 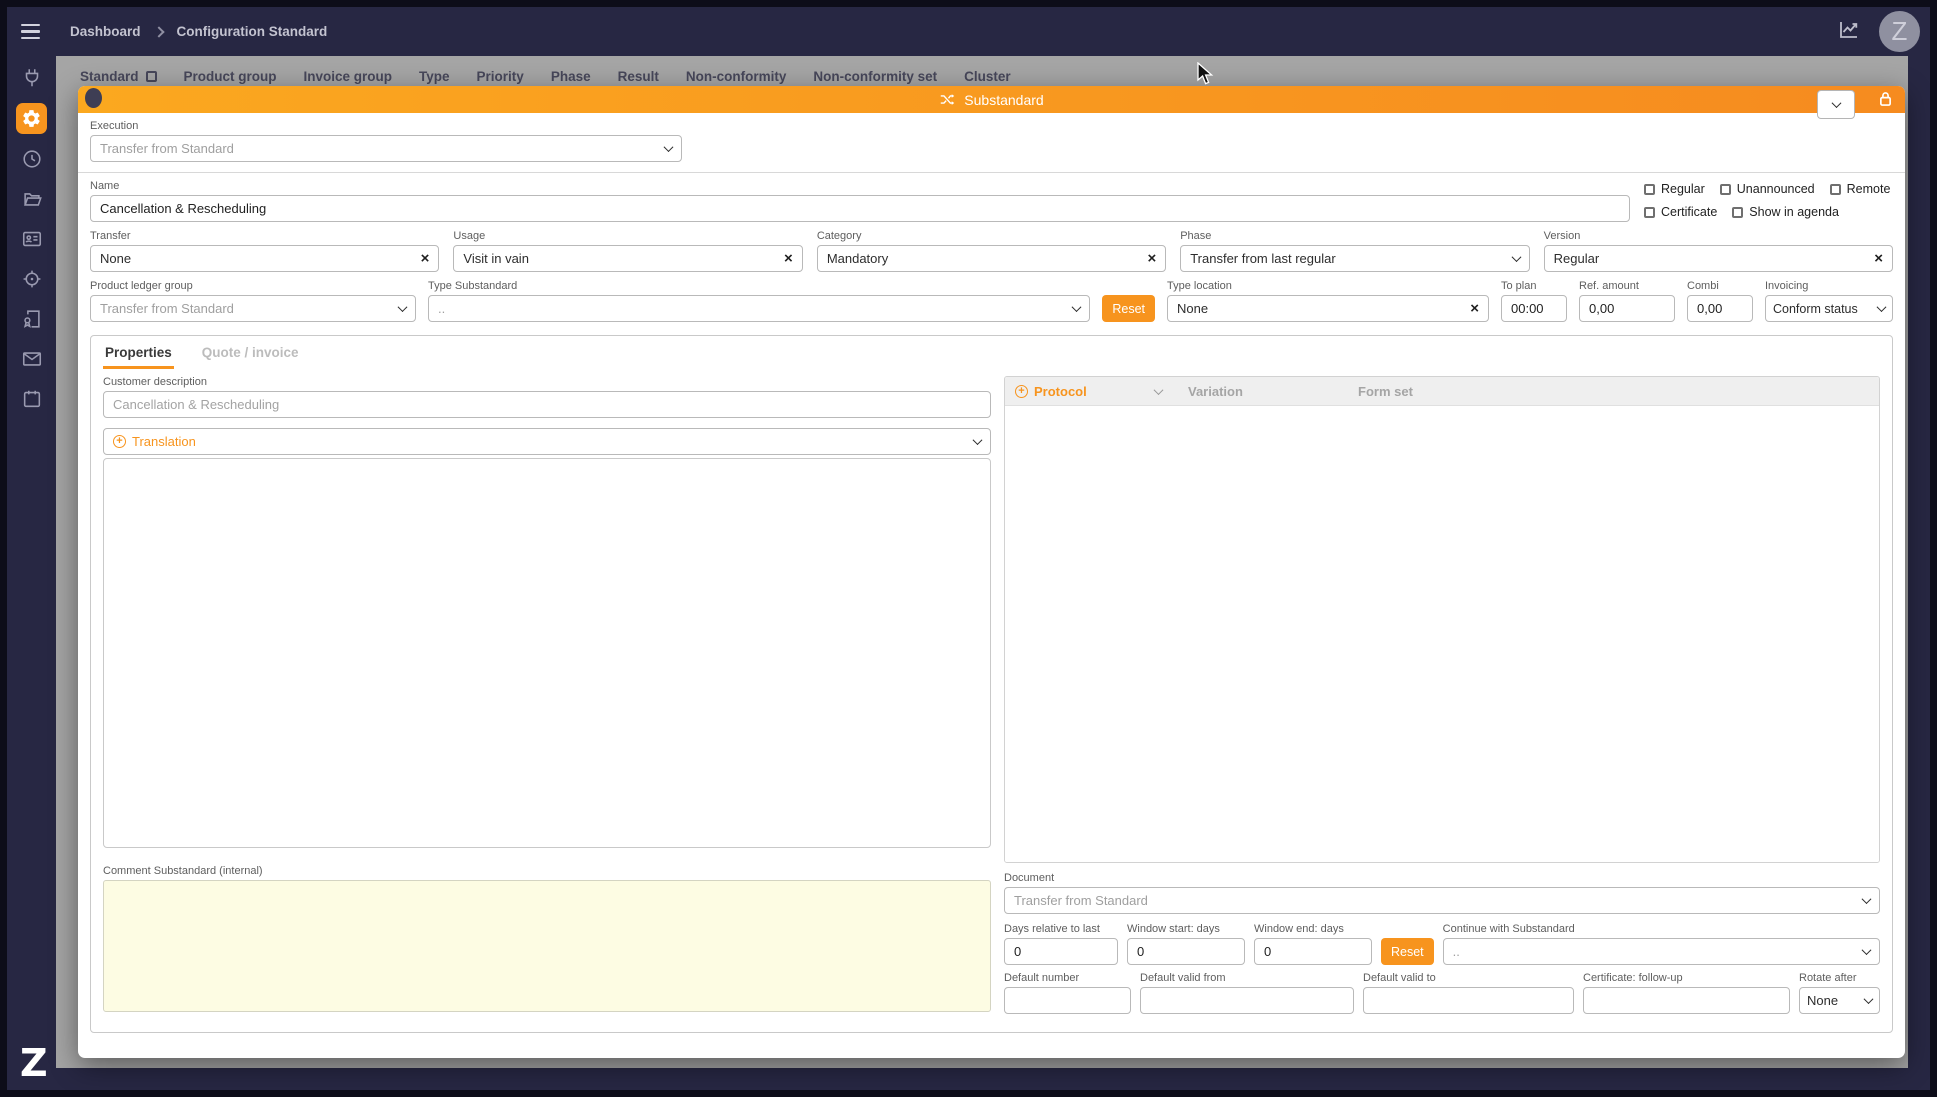 I want to click on dialog-header: Substandard, so click(x=991, y=102).